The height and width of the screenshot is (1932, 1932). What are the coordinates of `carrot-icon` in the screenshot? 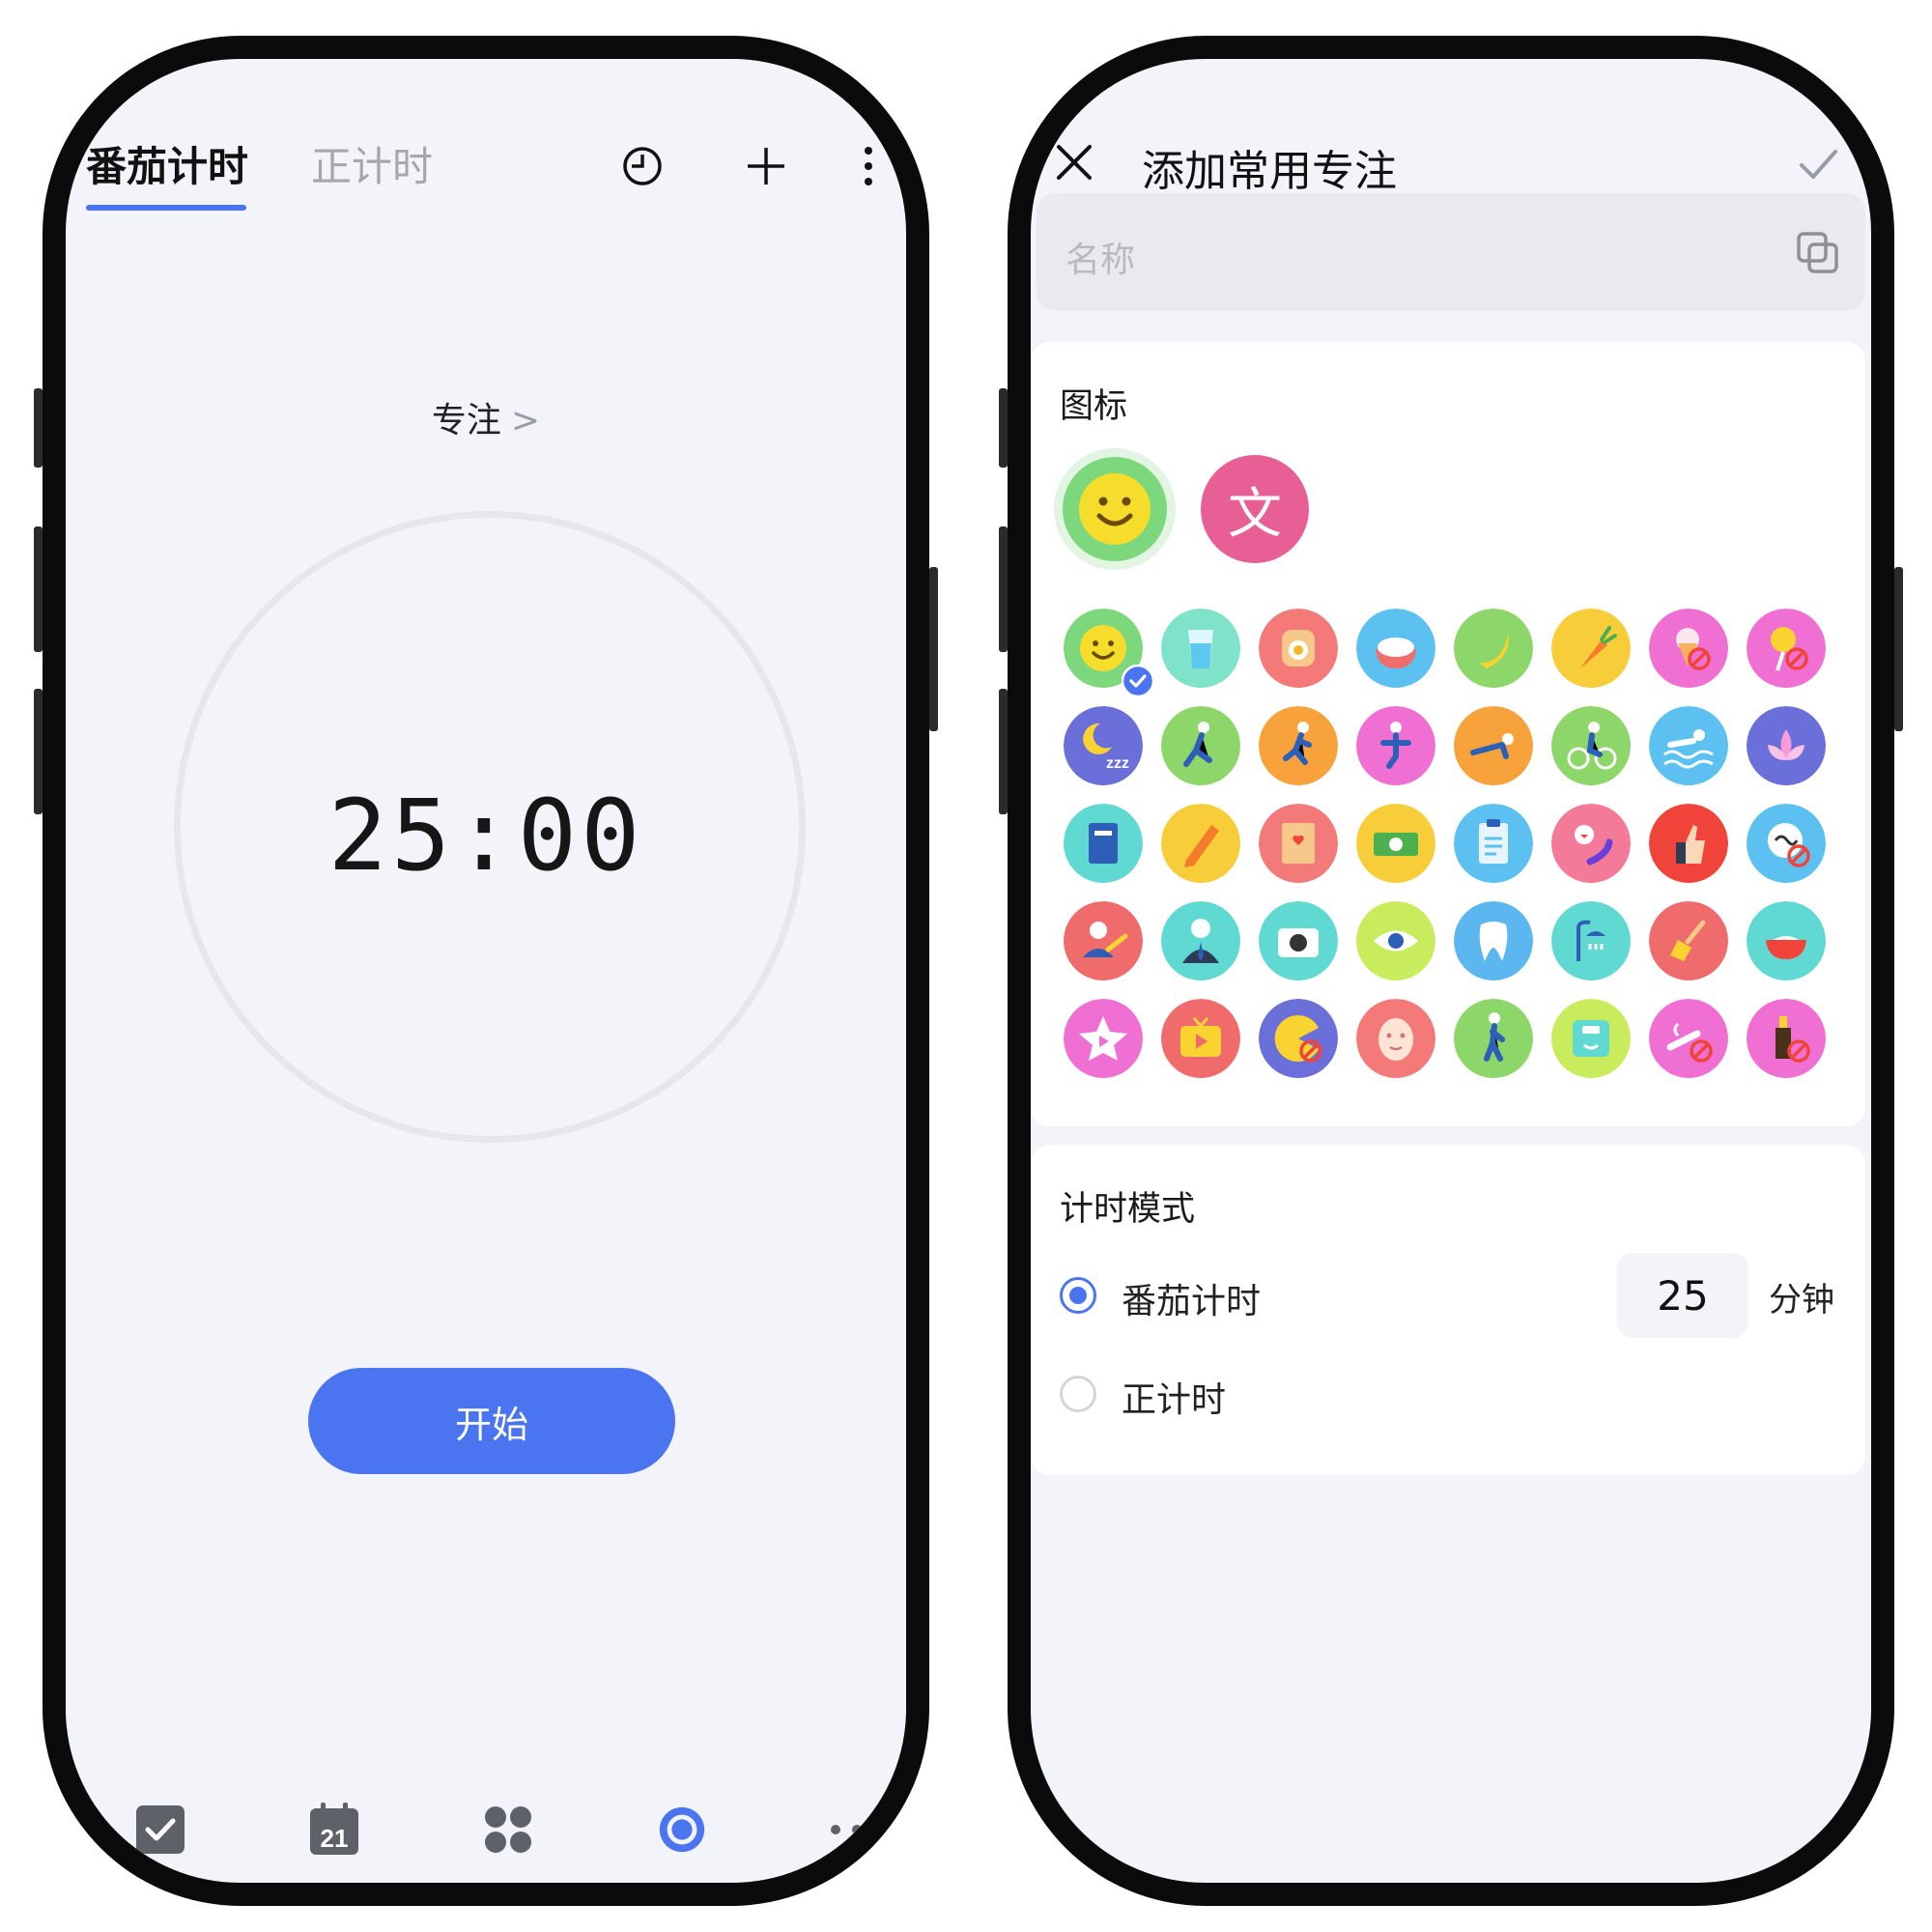 It's located at (1591, 648).